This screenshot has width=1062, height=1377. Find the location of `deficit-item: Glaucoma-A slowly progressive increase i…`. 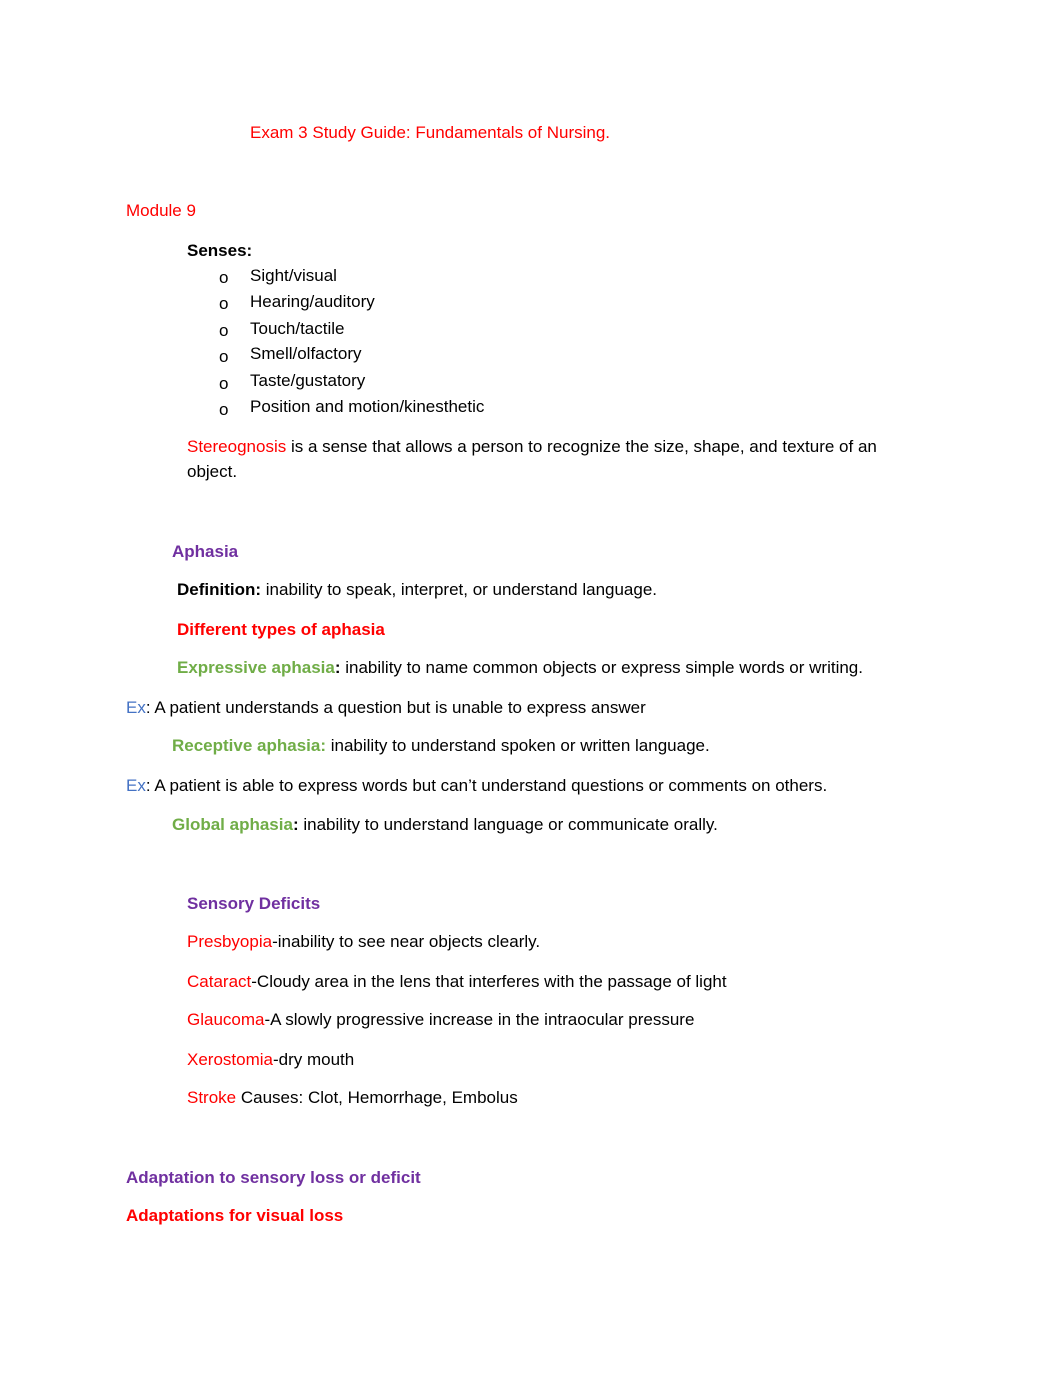

deficit-item: Glaucoma-A slowly progressive increase i… is located at coordinates (440, 1020).